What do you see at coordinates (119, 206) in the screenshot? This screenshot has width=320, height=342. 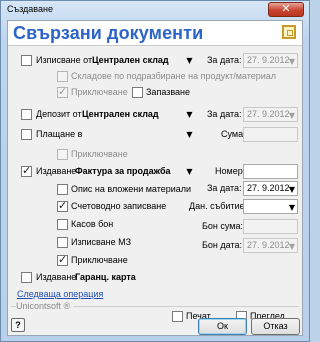 I see `accounting-entry-label: Счетоводно записване` at bounding box center [119, 206].